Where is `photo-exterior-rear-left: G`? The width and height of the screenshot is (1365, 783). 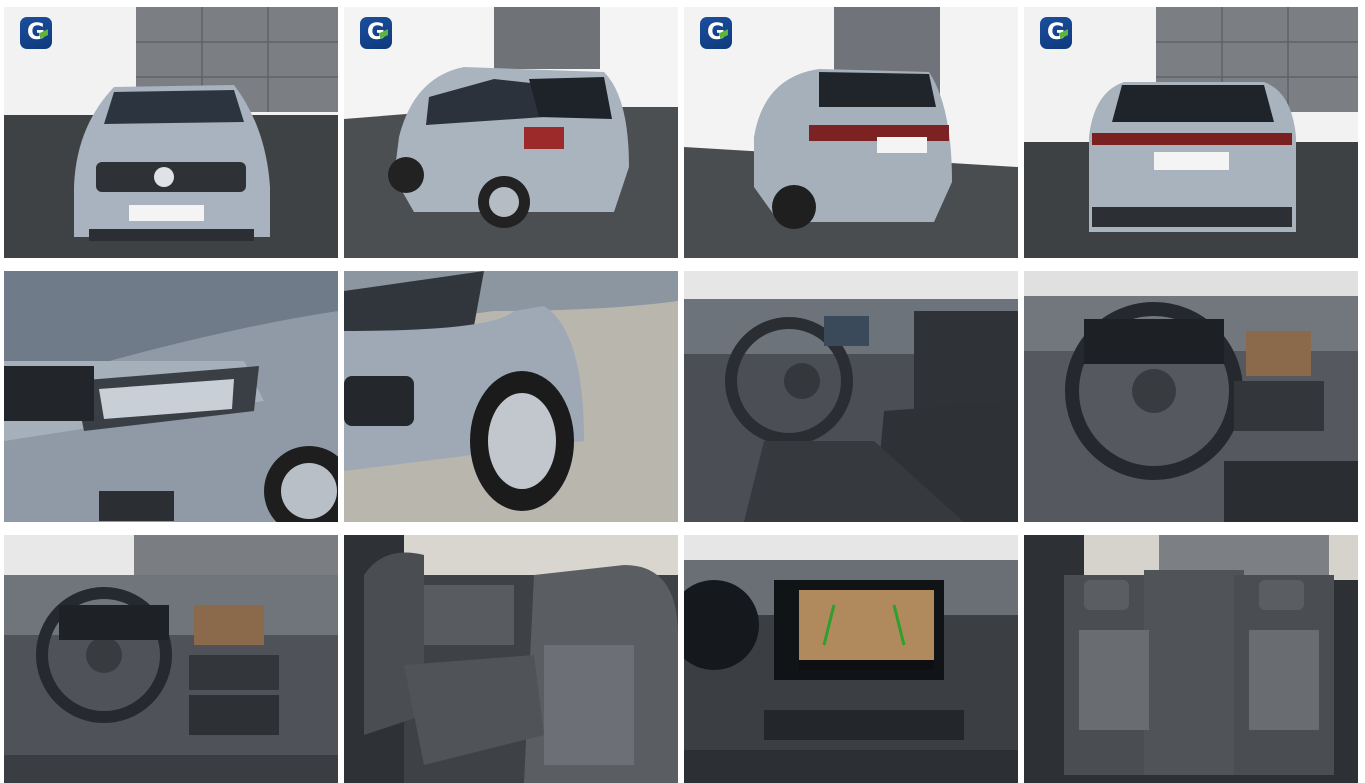 photo-exterior-rear-left: G is located at coordinates (511, 132).